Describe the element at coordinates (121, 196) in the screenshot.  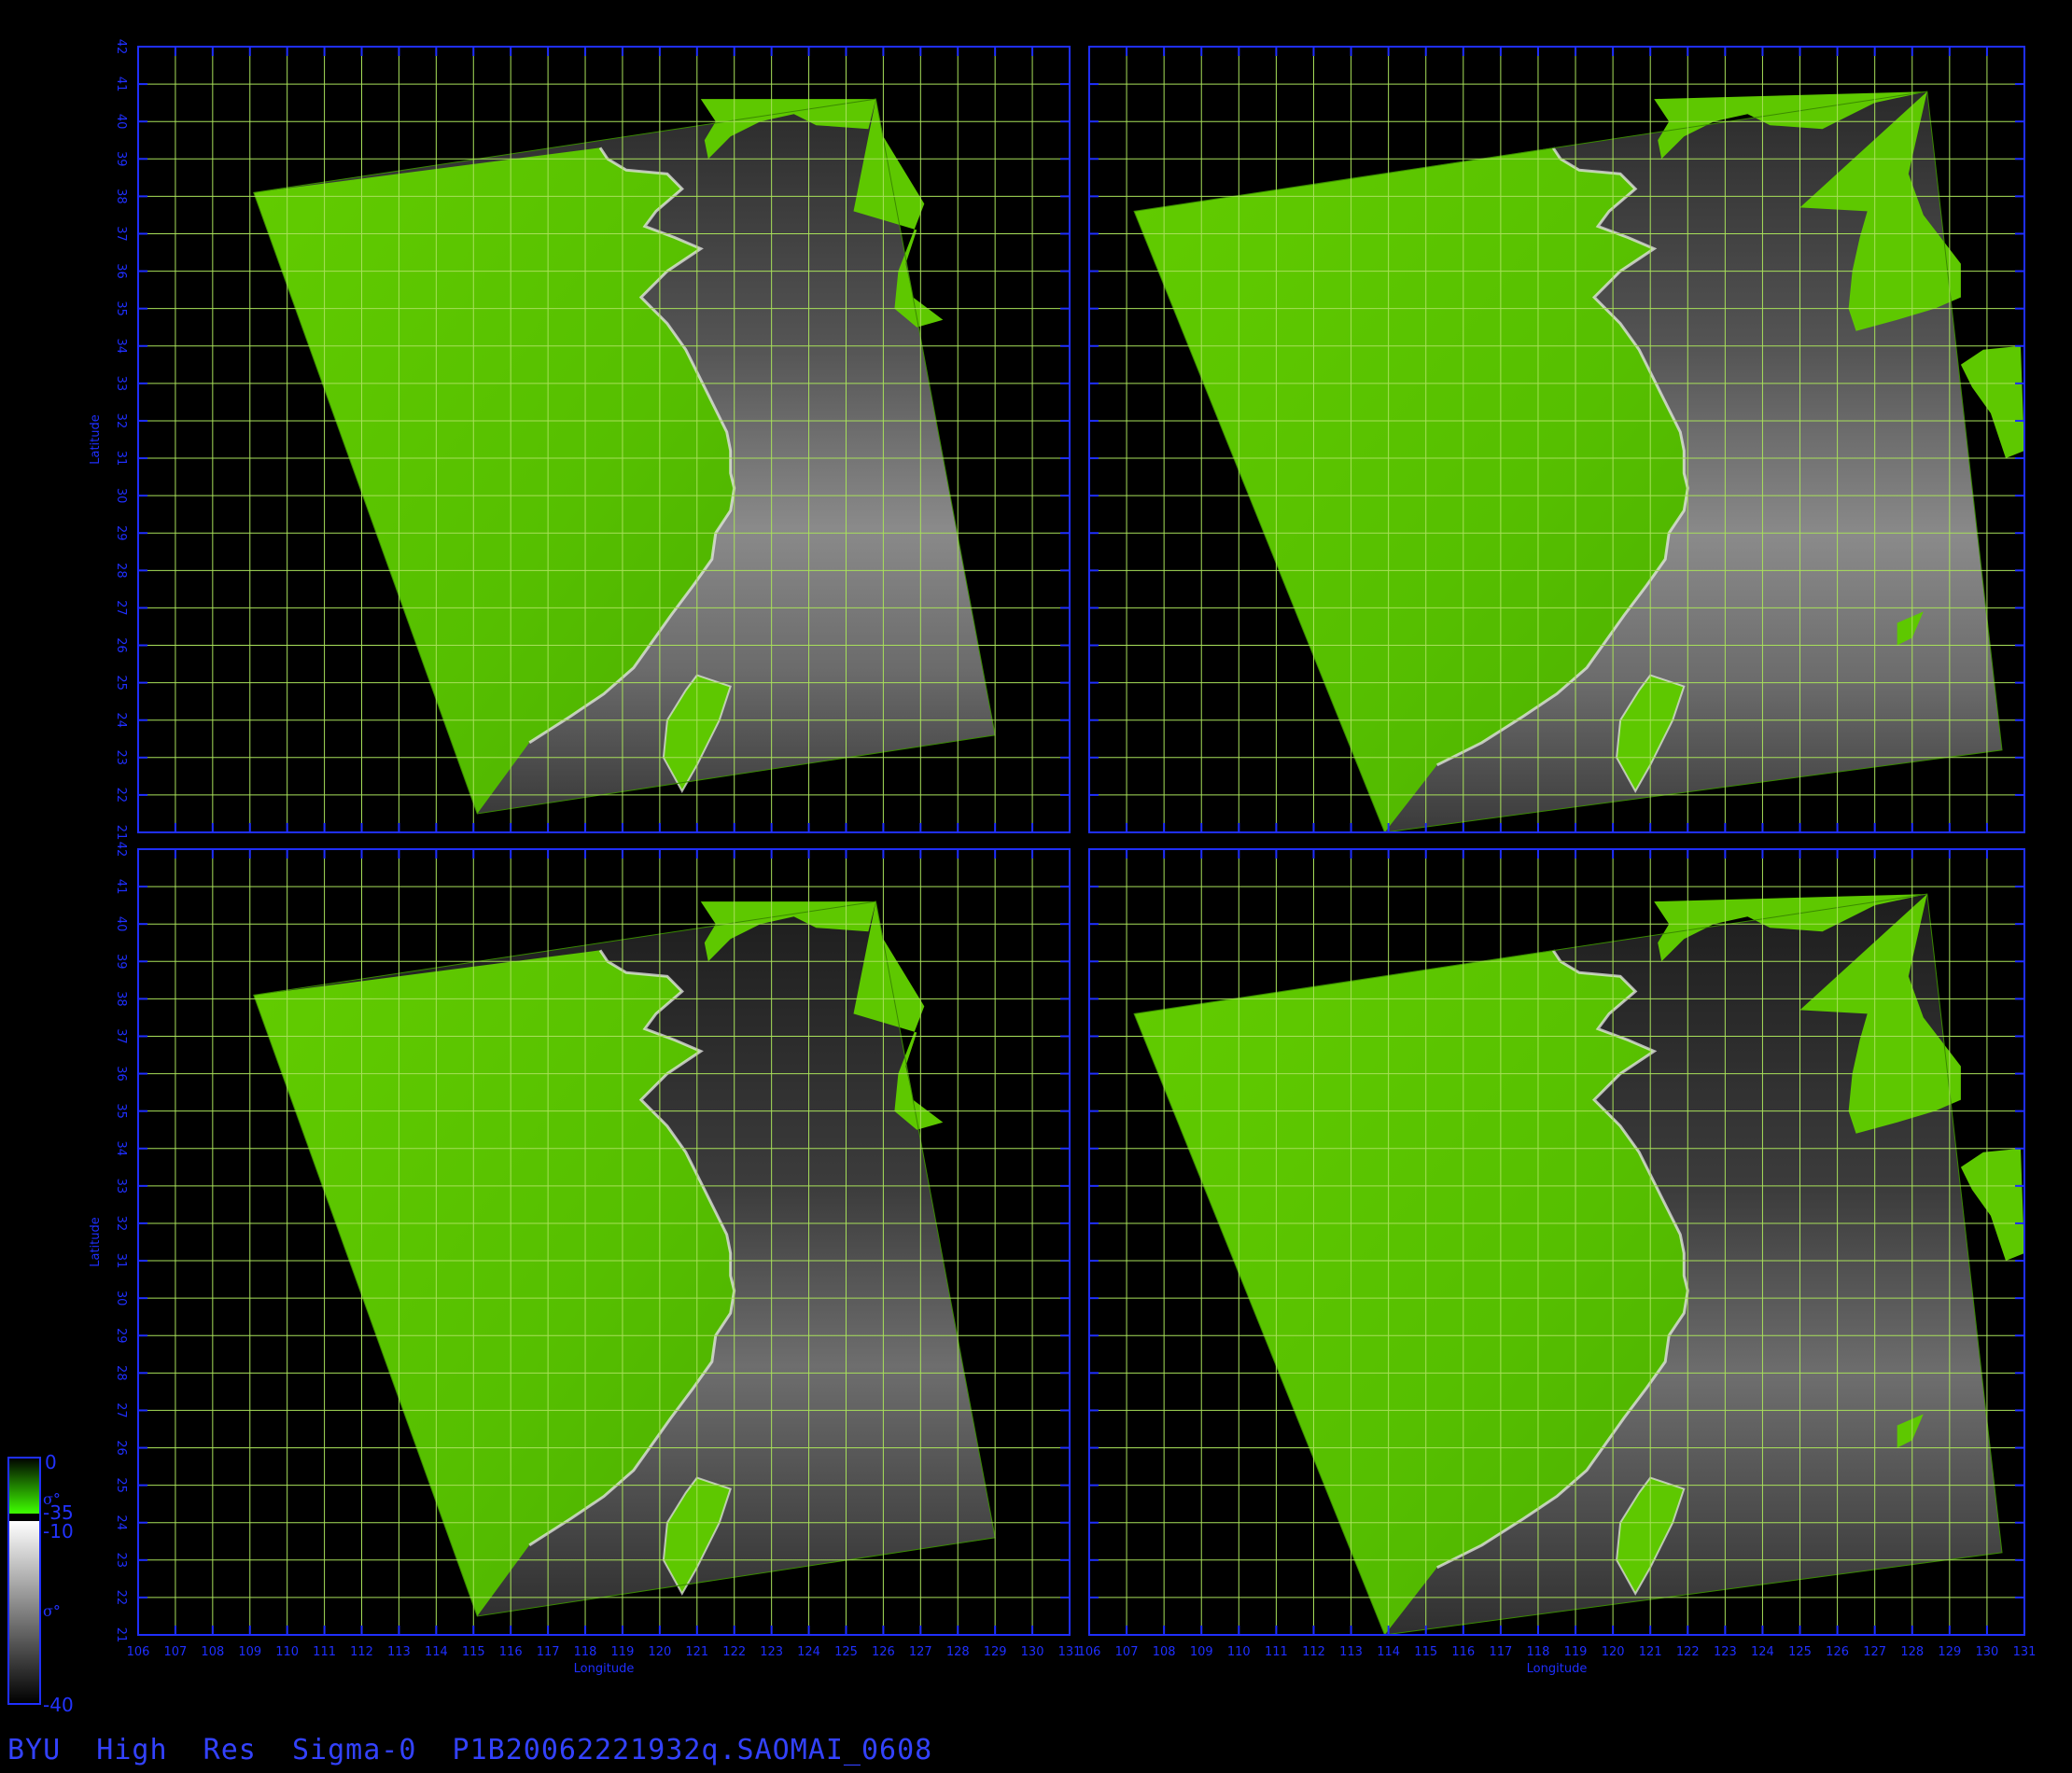
I see `lat-tick-label: 38` at that location.